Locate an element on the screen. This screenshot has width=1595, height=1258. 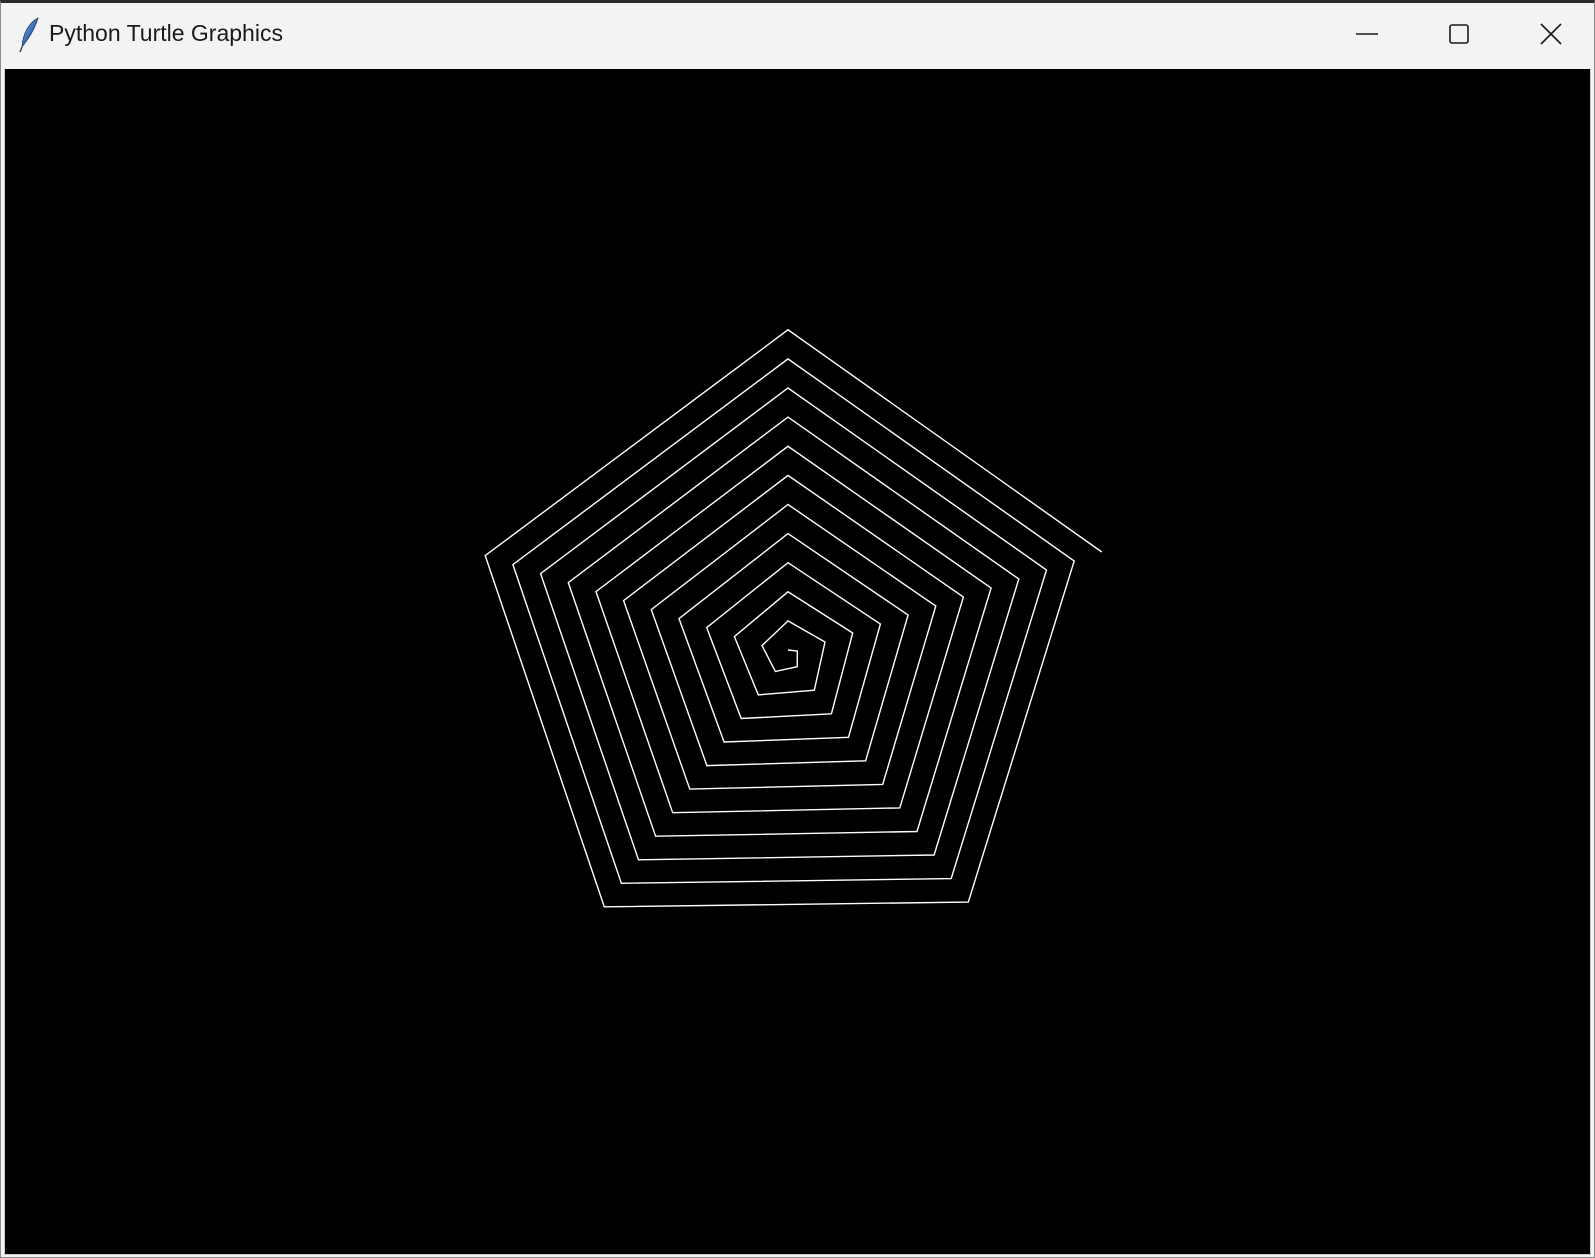
close-button is located at coordinates (1550, 34).